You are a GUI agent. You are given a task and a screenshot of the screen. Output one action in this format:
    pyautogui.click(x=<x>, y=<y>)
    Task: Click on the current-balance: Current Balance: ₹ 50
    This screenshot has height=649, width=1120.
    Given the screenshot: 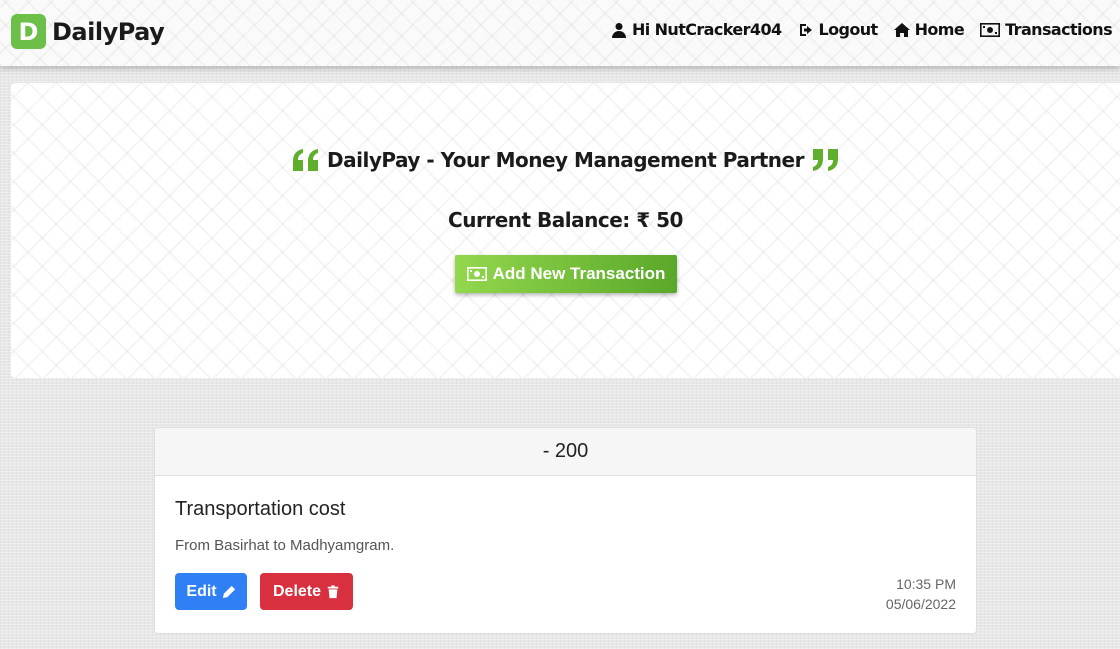 What is the action you would take?
    pyautogui.click(x=565, y=220)
    